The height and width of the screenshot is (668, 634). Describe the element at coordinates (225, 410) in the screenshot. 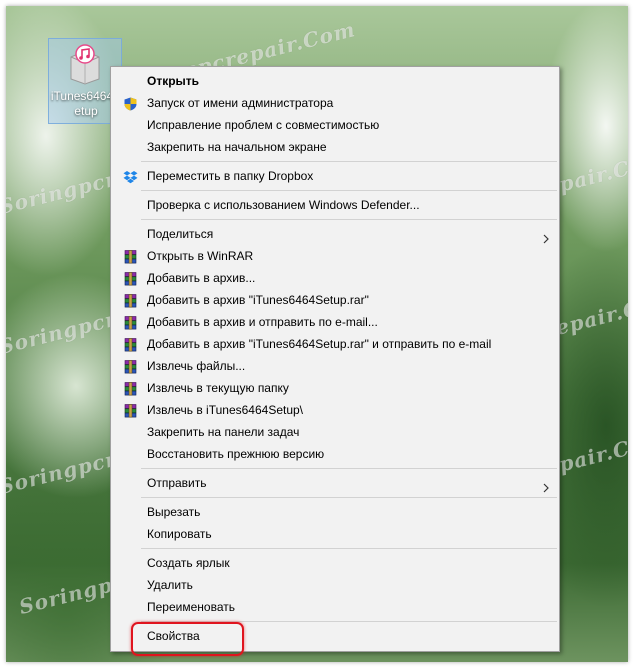

I see `menu-item-label: Извлечь в iTunes6464Setup\` at that location.